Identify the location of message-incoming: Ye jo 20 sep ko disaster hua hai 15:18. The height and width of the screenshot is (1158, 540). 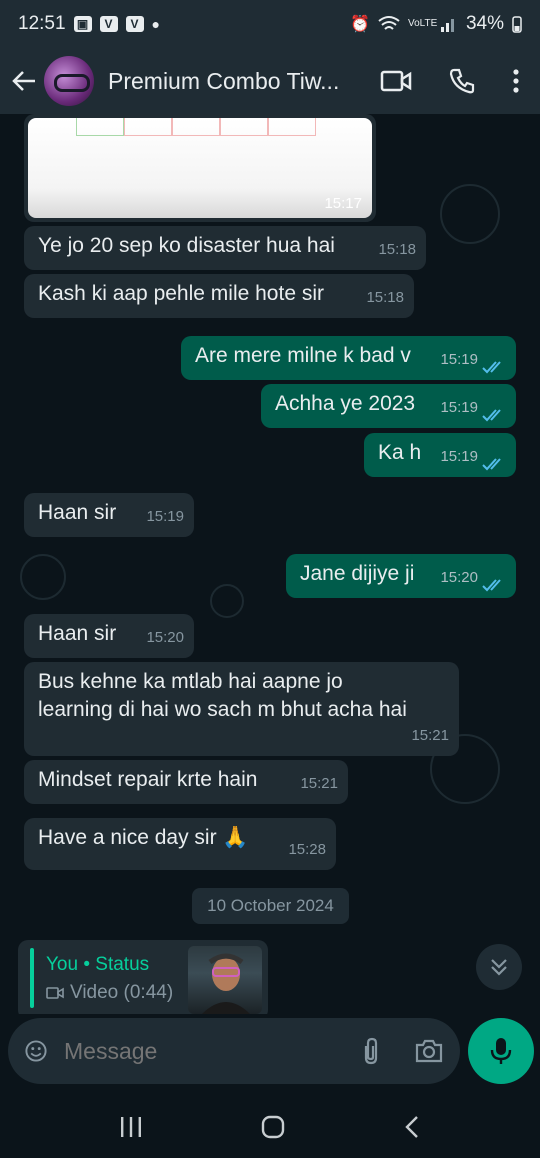
(225, 248).